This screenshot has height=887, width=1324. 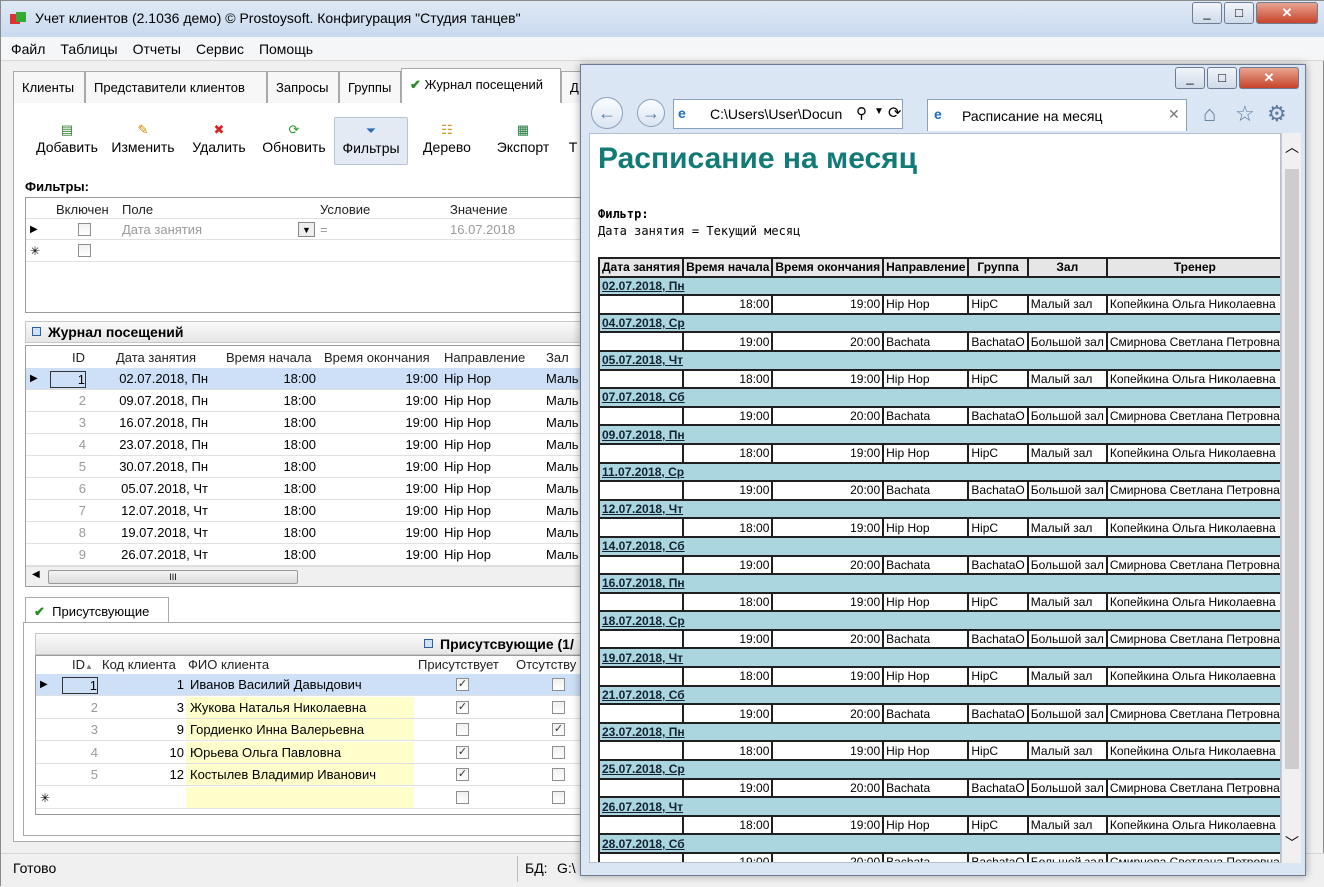 What do you see at coordinates (308, 685) in the screenshot?
I see `table-row: ▶ 1 1 Иванов Василий Давыдович ✓` at bounding box center [308, 685].